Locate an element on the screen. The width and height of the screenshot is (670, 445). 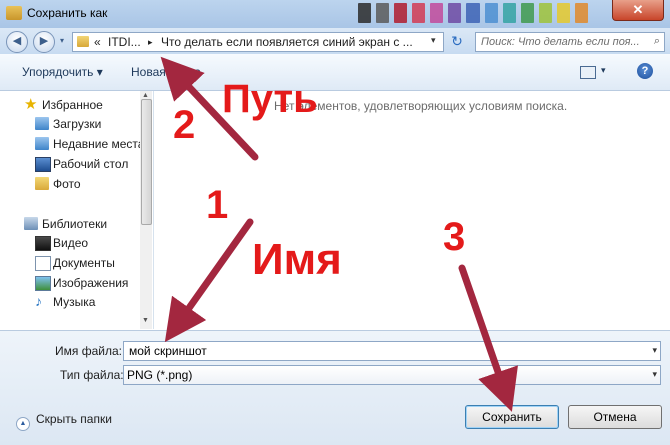
nav-photo-label: Фото is located at coordinates (67, 184).